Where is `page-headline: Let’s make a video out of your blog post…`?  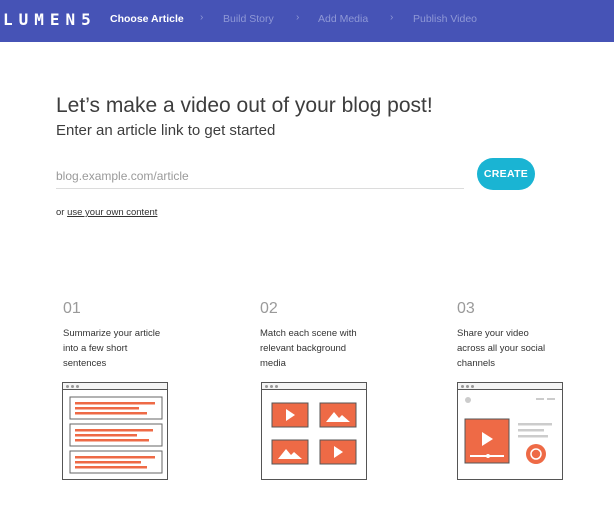 page-headline: Let’s make a video out of your blog post… is located at coordinates (244, 105).